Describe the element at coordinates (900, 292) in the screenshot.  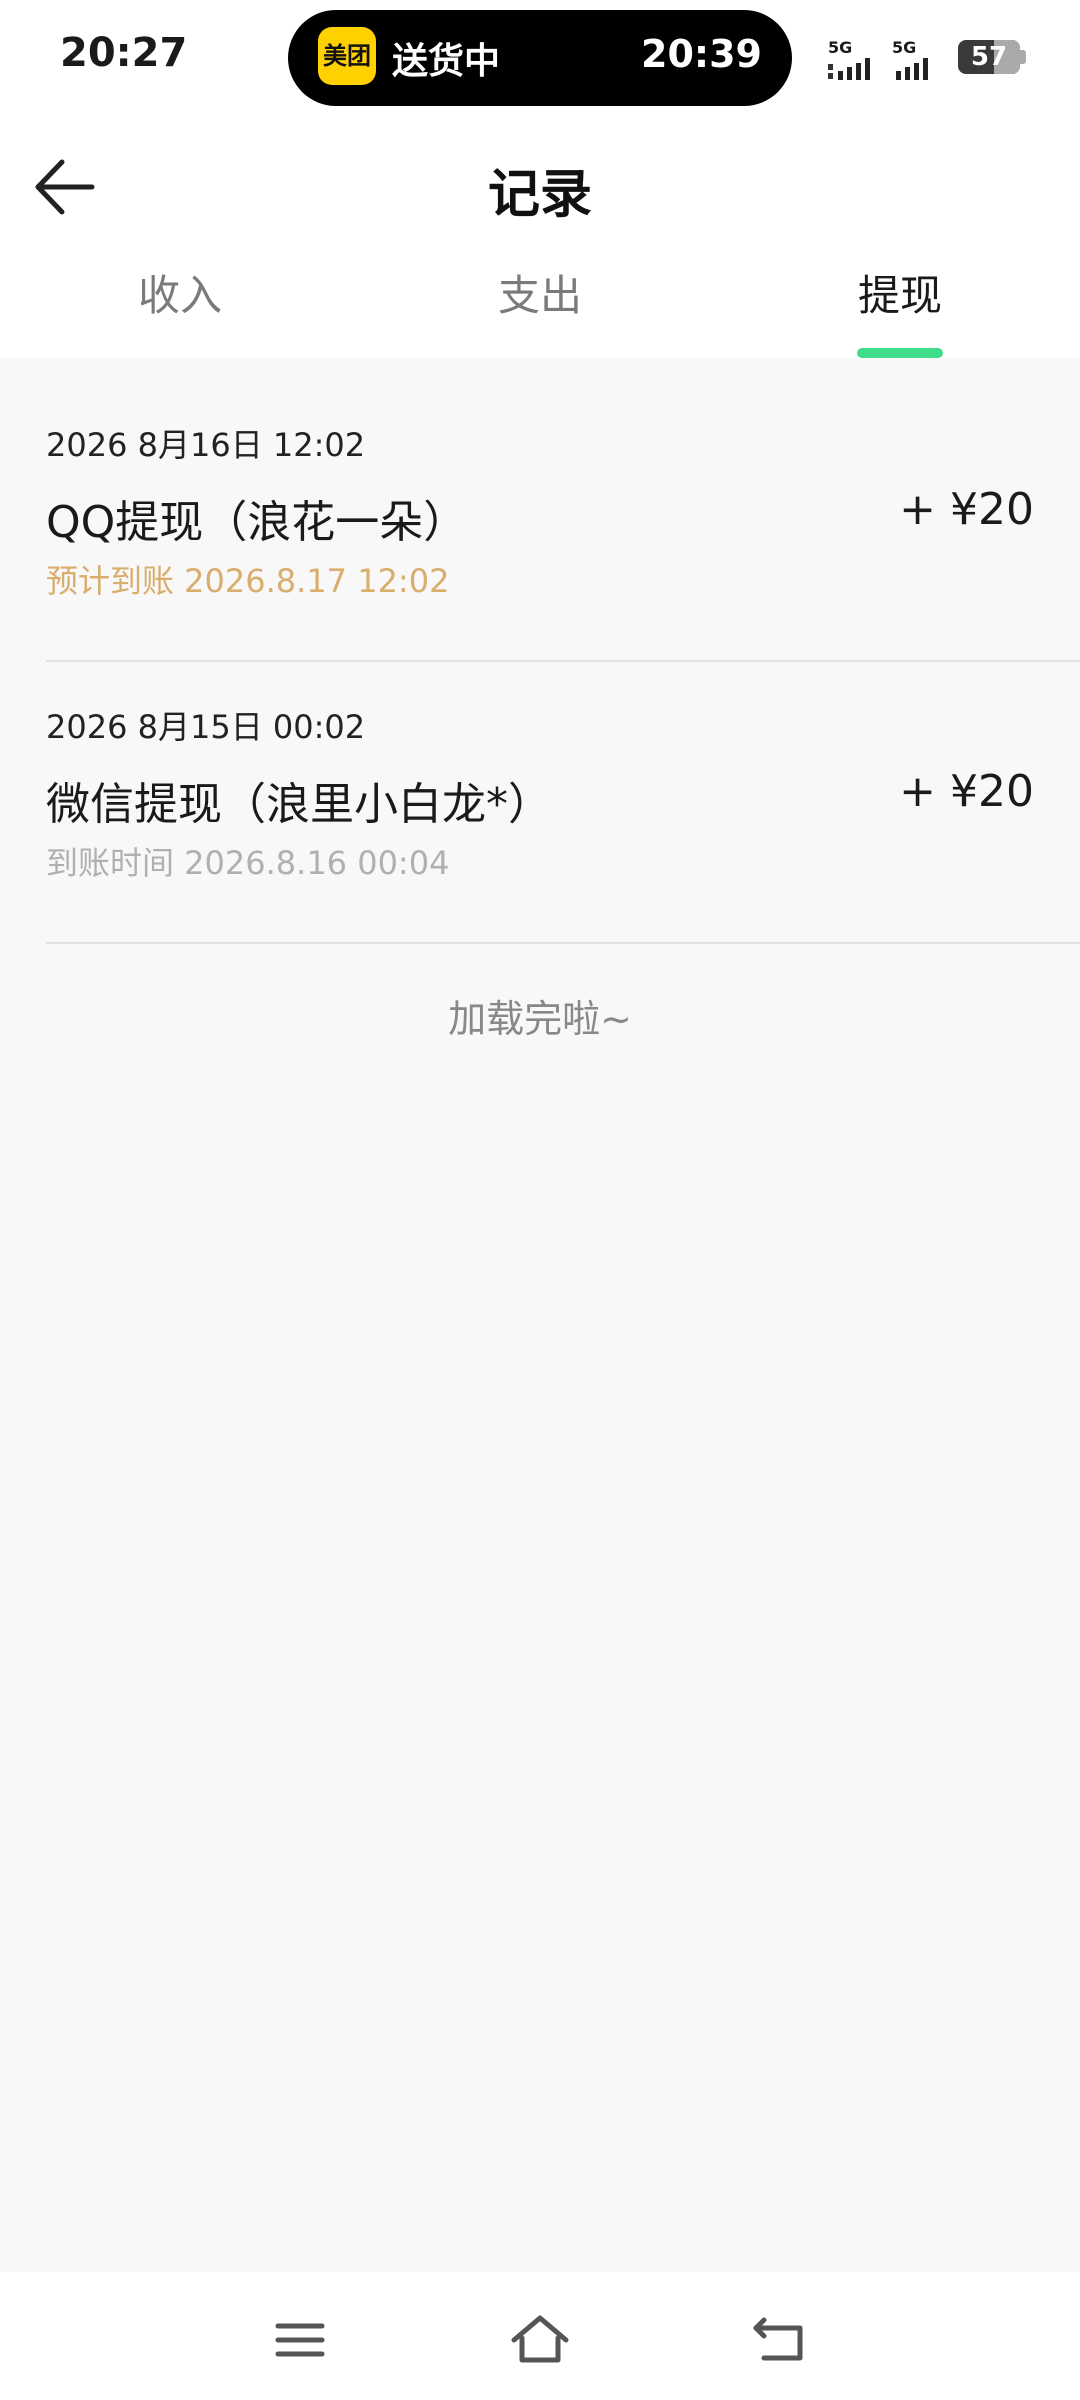
I see `tab-withdraw: 提现` at that location.